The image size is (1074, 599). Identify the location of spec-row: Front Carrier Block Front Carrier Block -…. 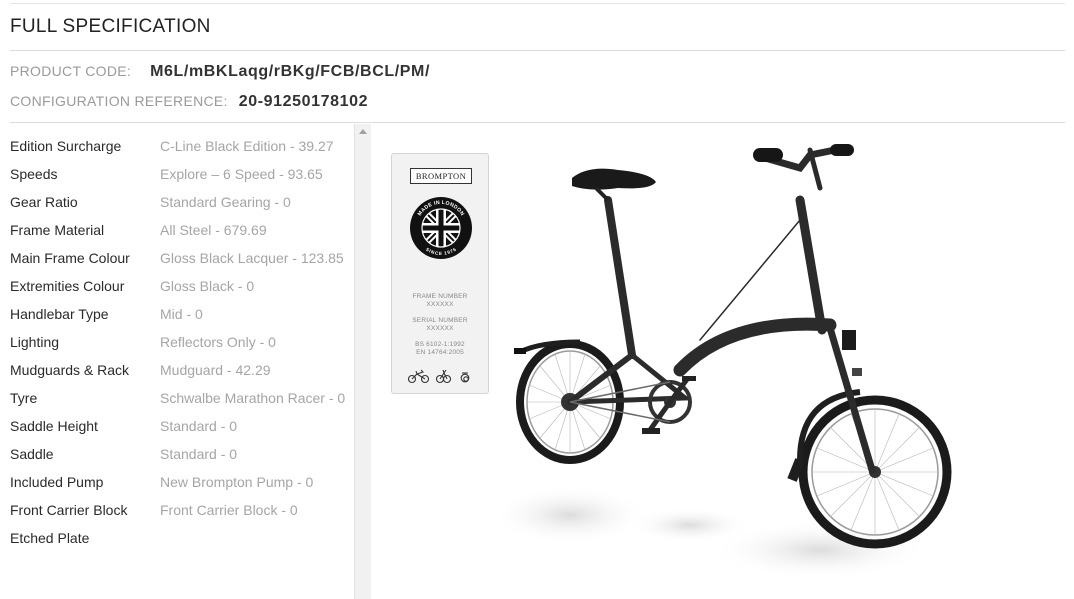
(154, 512).